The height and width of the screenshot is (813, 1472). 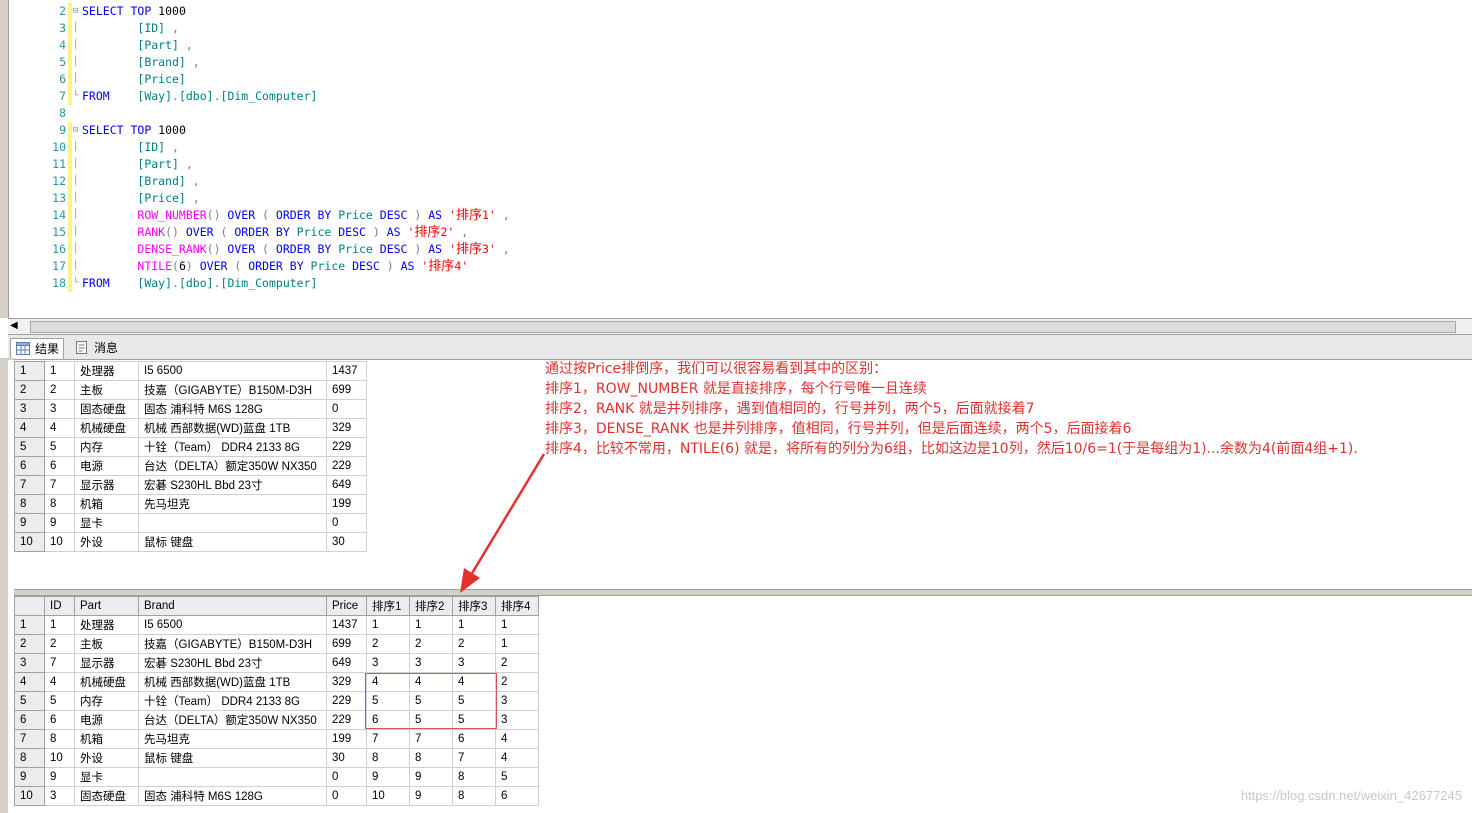 I want to click on collapse-icon: ⊟, so click(x=76, y=11).